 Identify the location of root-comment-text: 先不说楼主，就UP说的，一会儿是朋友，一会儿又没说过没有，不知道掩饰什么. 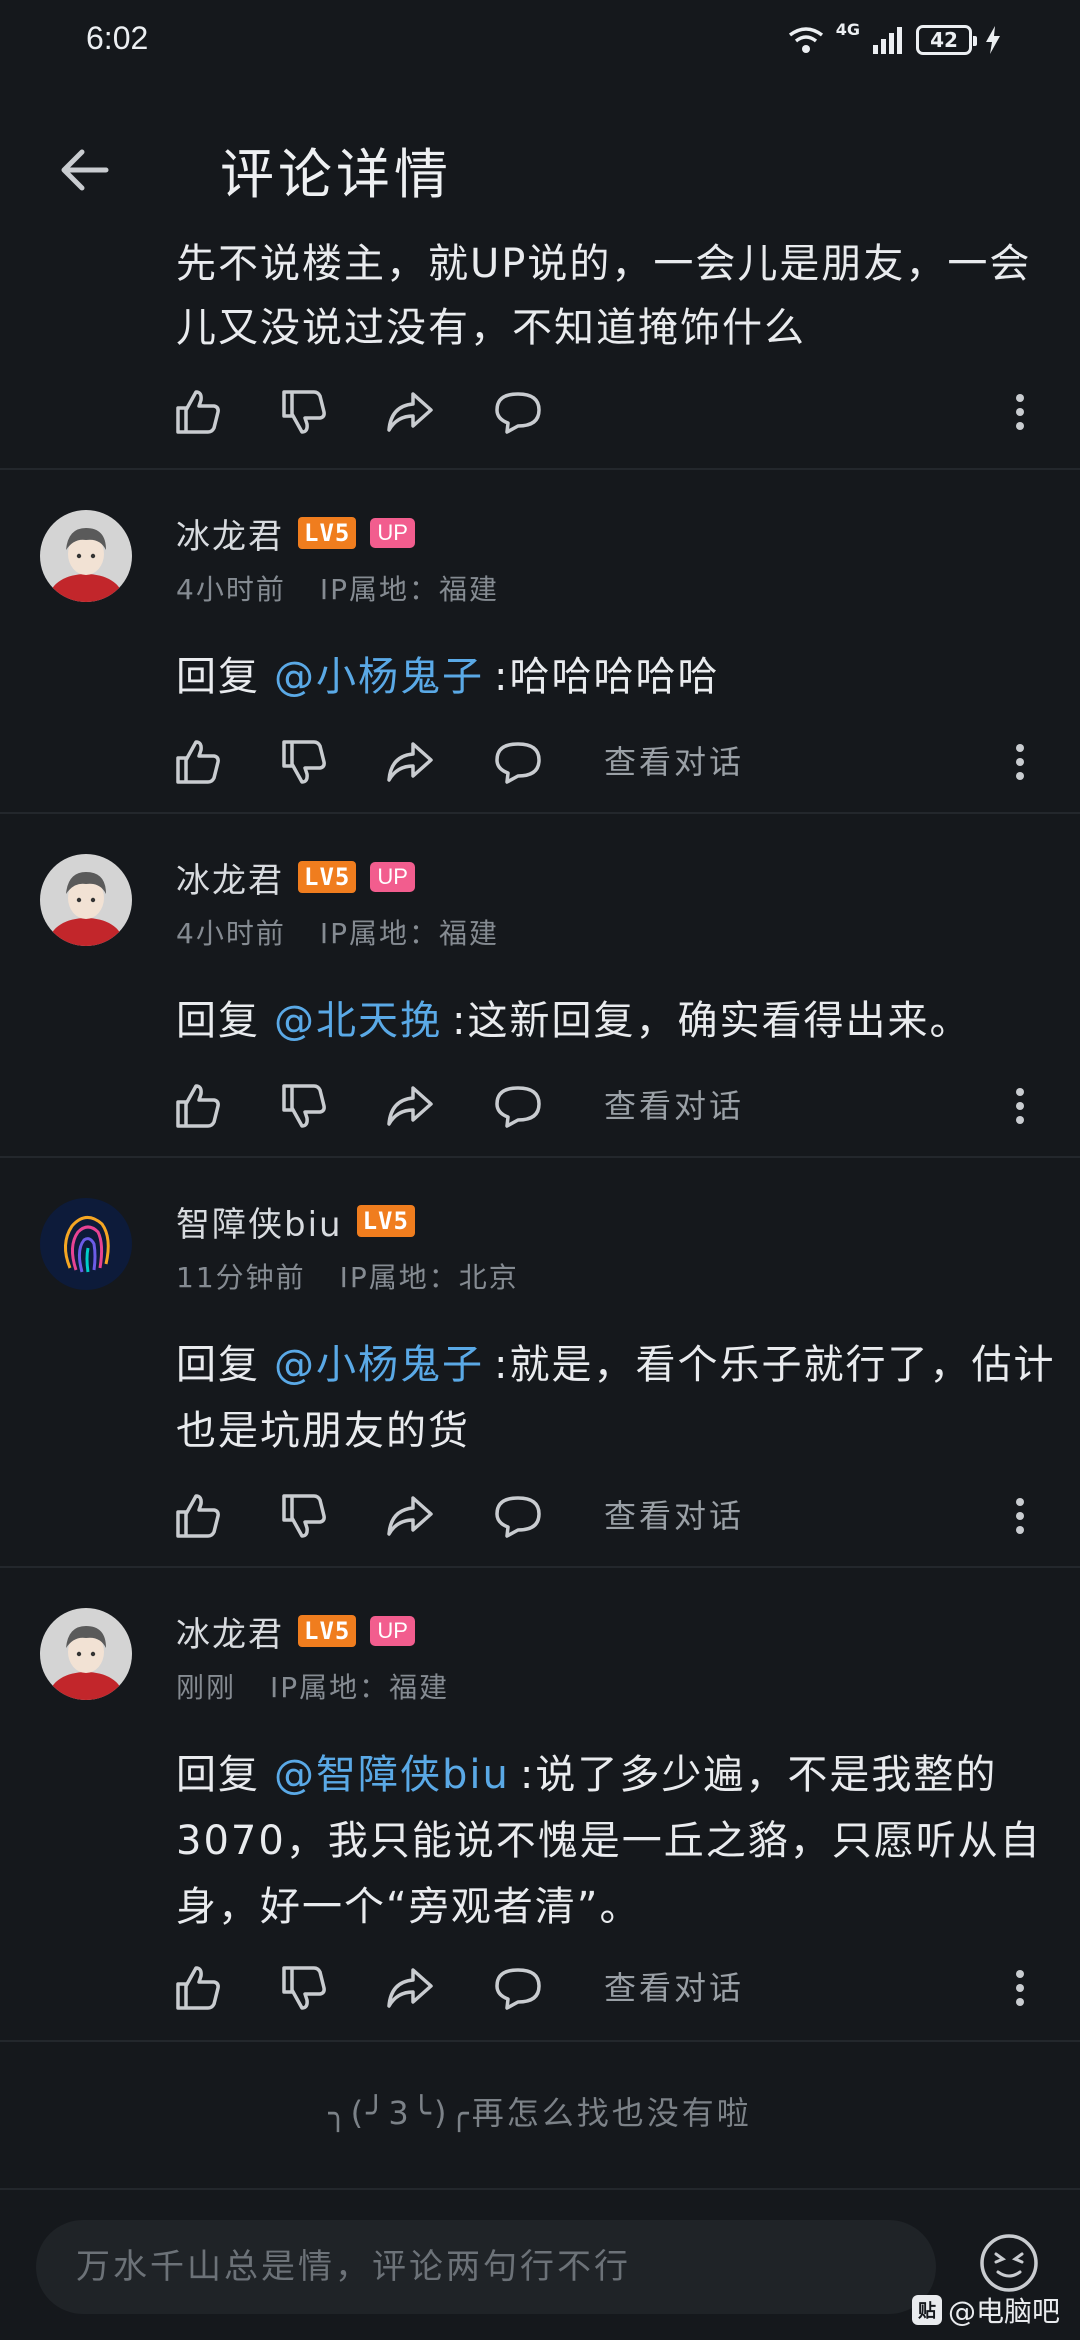
(604, 296).